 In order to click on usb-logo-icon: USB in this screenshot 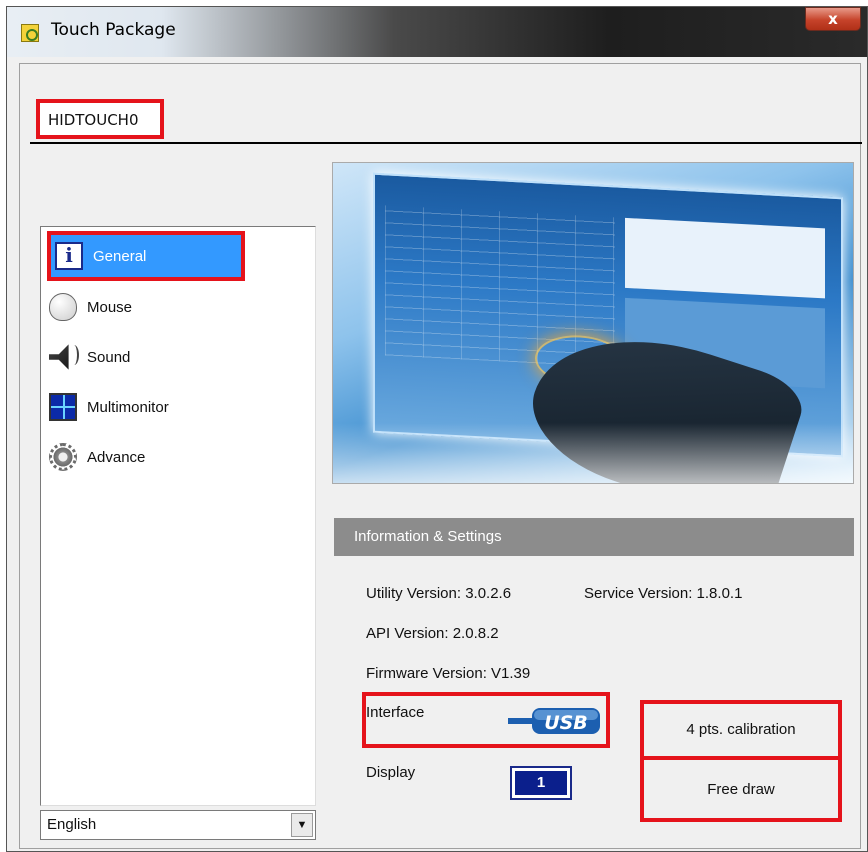, I will do `click(554, 721)`.